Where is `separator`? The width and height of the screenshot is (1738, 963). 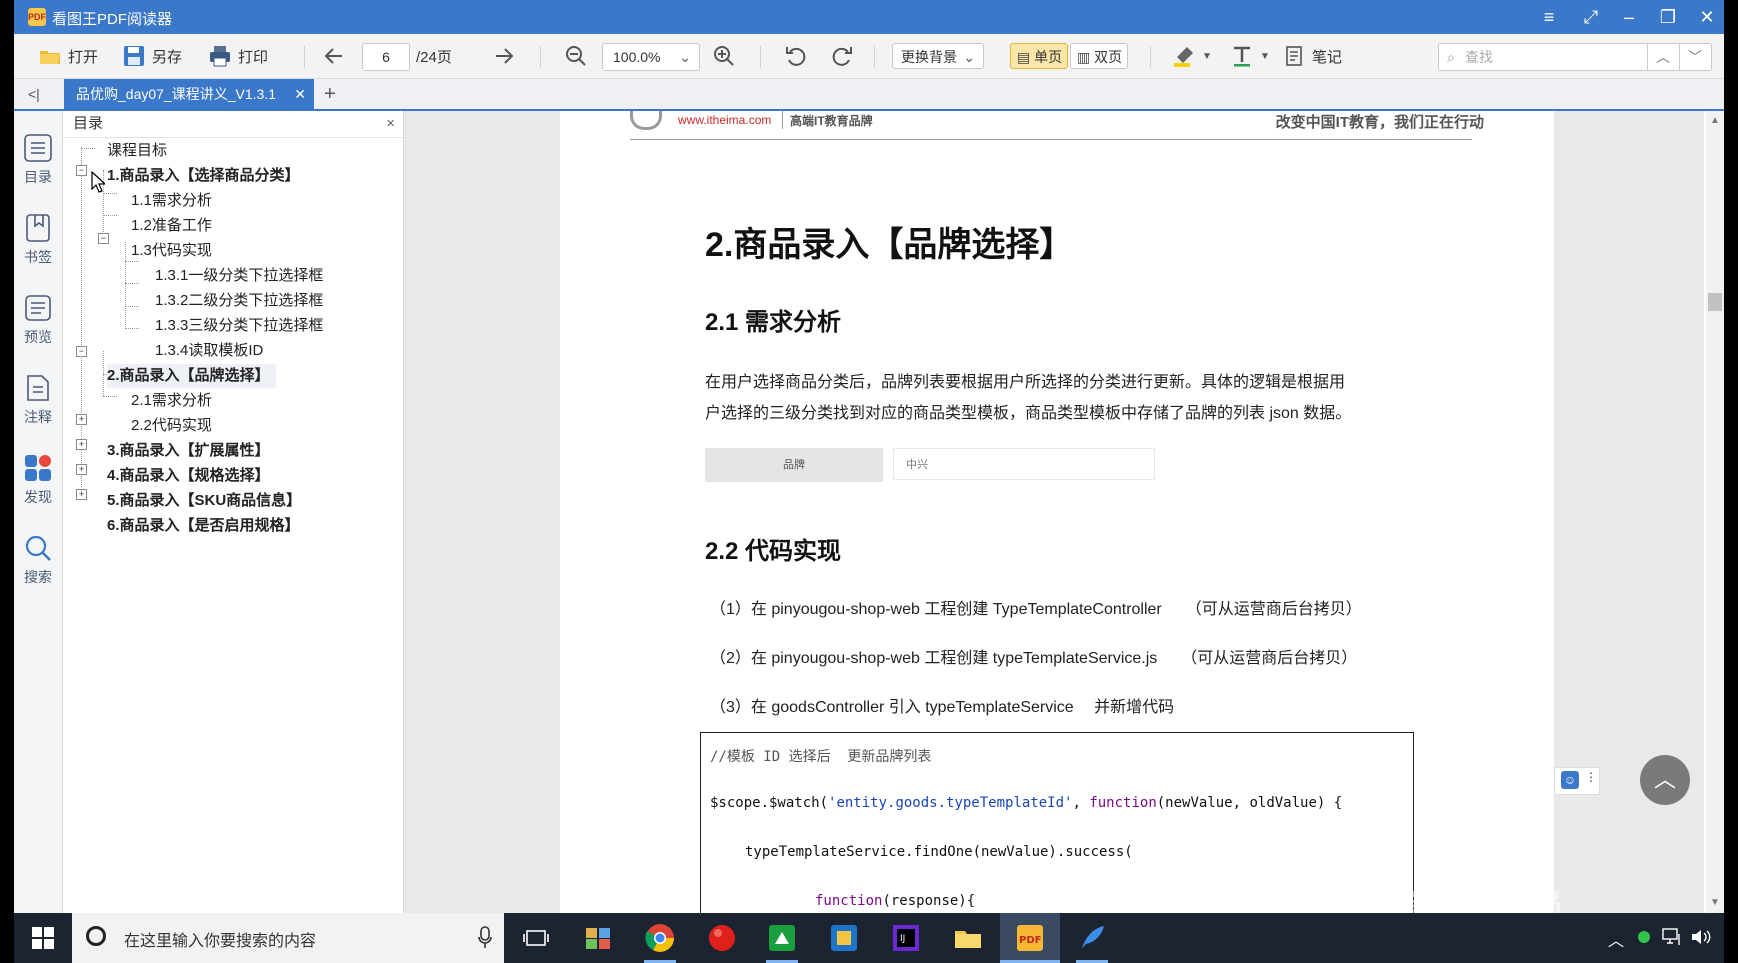 separator is located at coordinates (874, 57).